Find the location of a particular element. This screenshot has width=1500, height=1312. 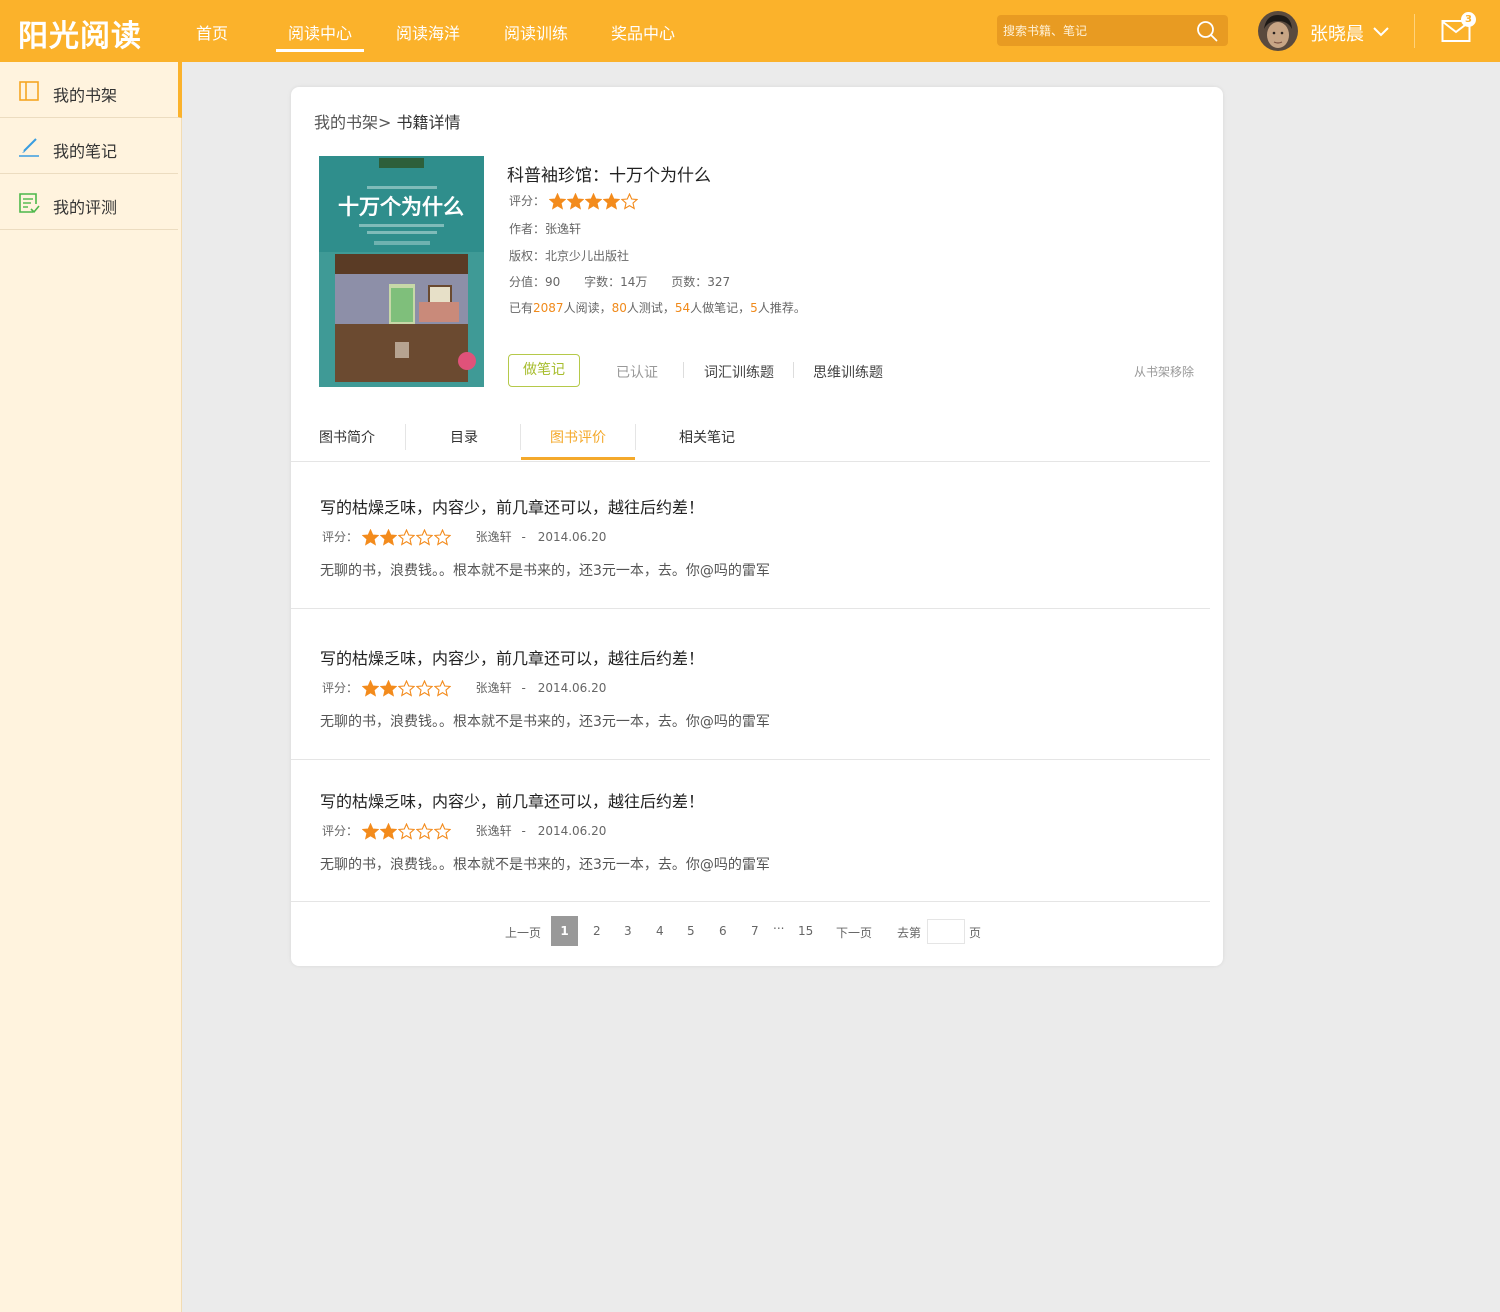

page-6-button: 6 is located at coordinates (723, 931).